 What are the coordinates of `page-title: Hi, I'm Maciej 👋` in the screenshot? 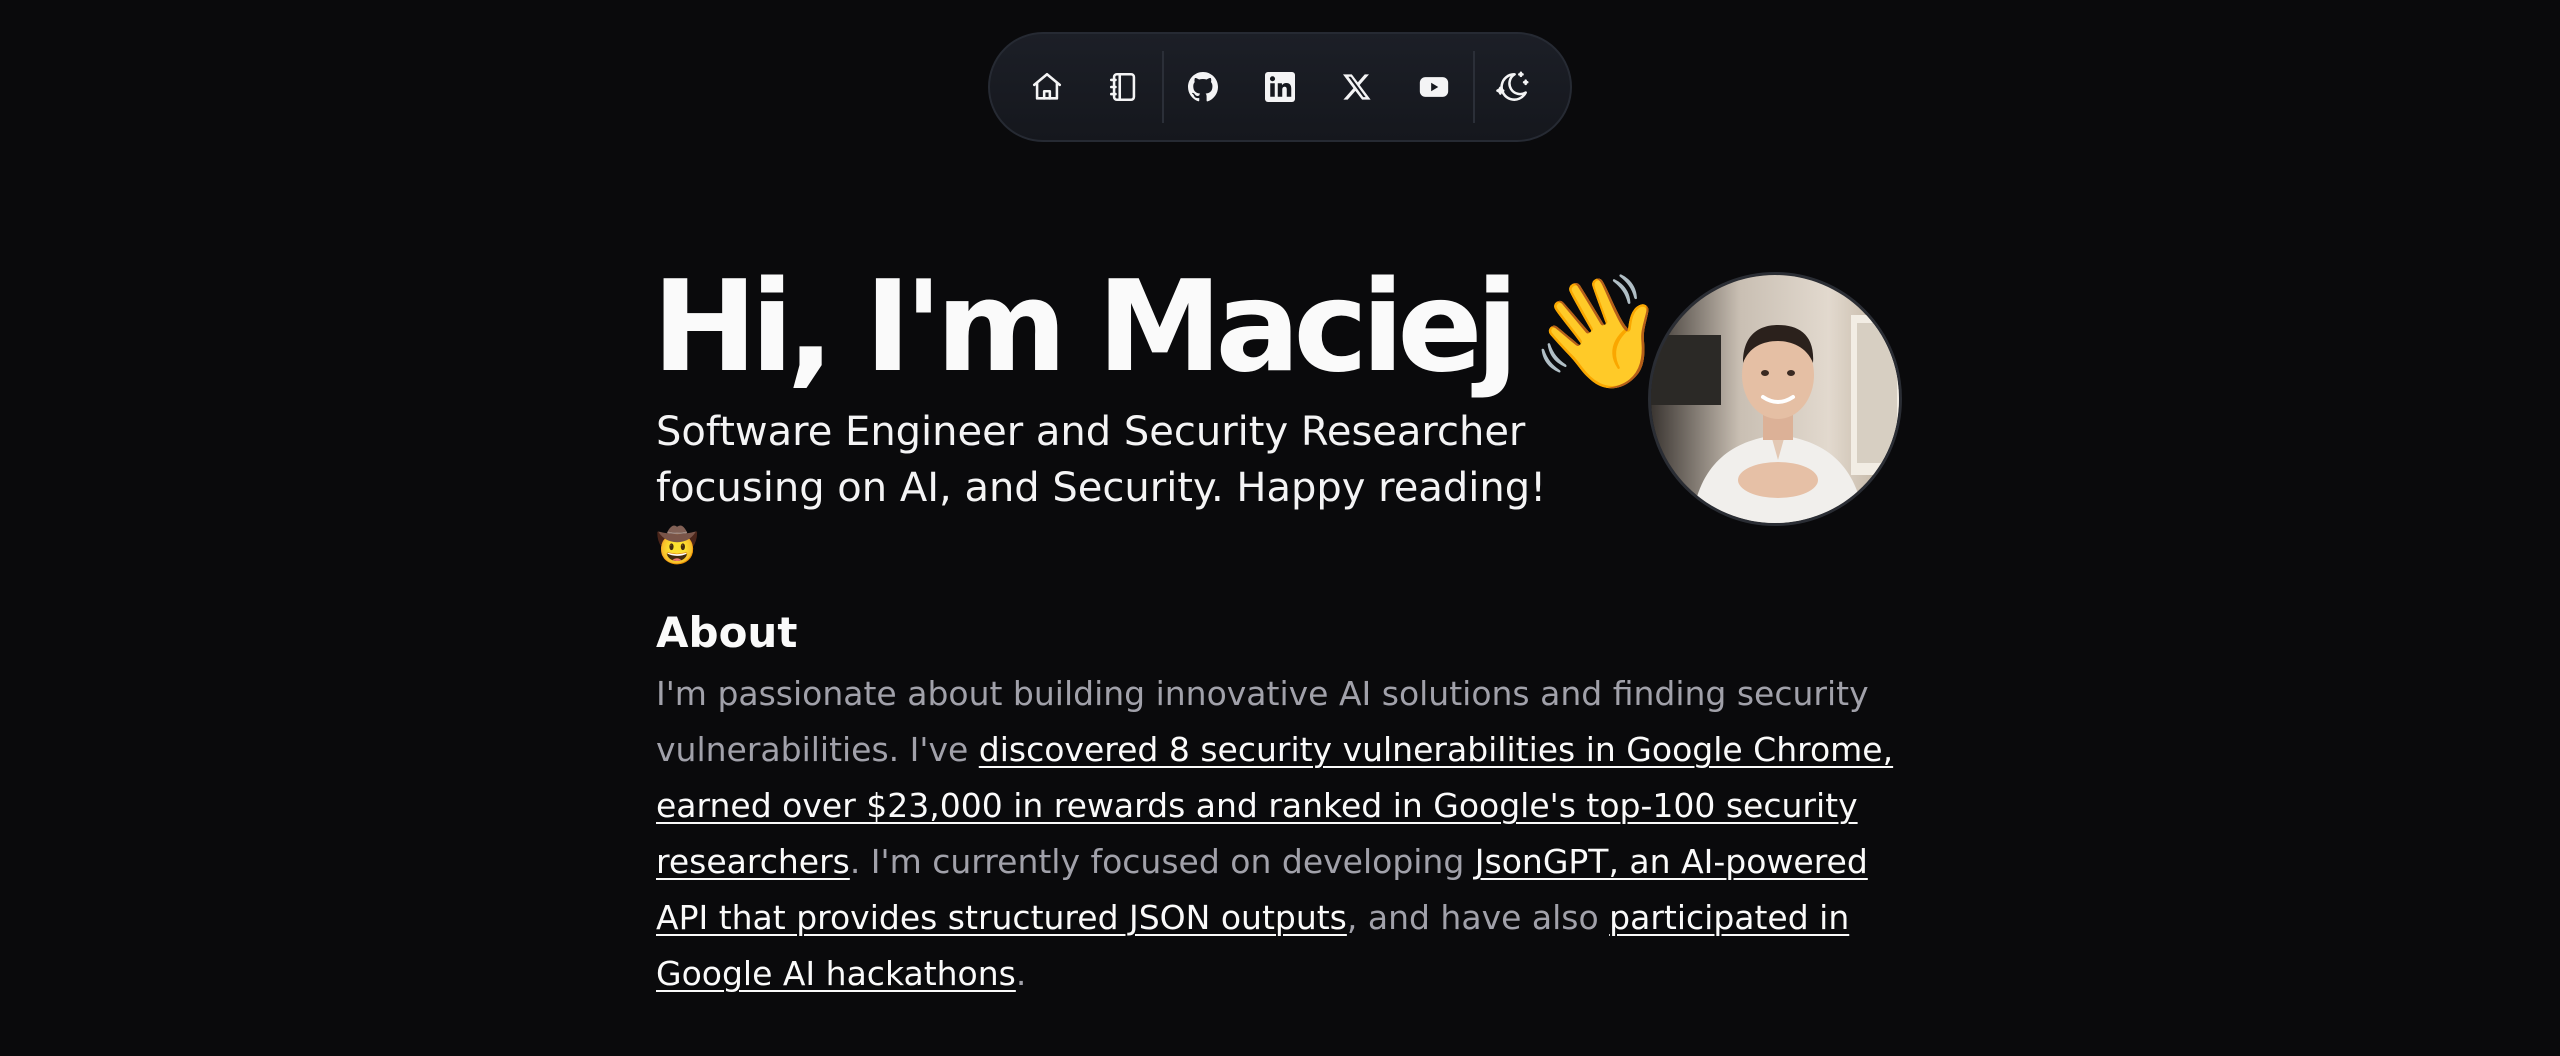 It's located at (1159, 327).